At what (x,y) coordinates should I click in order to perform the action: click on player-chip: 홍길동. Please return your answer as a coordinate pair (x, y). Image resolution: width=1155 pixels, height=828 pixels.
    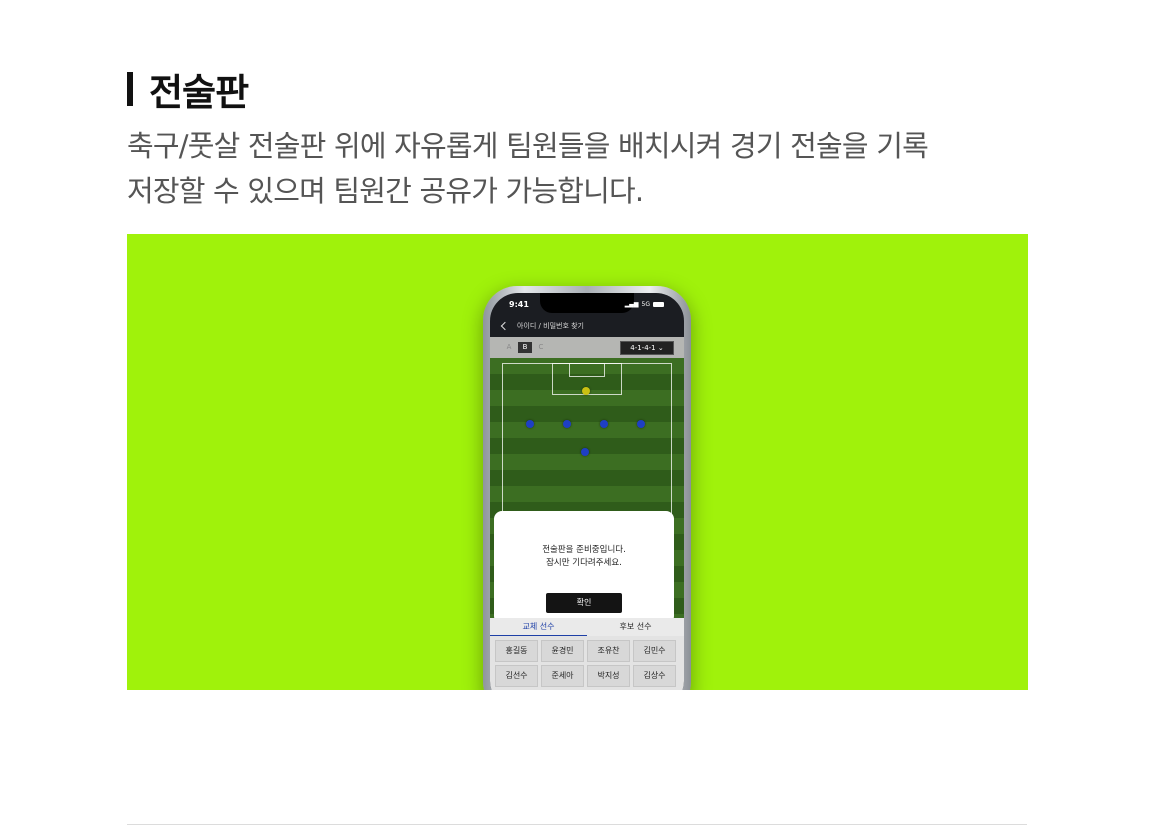
    Looking at the image, I should click on (516, 651).